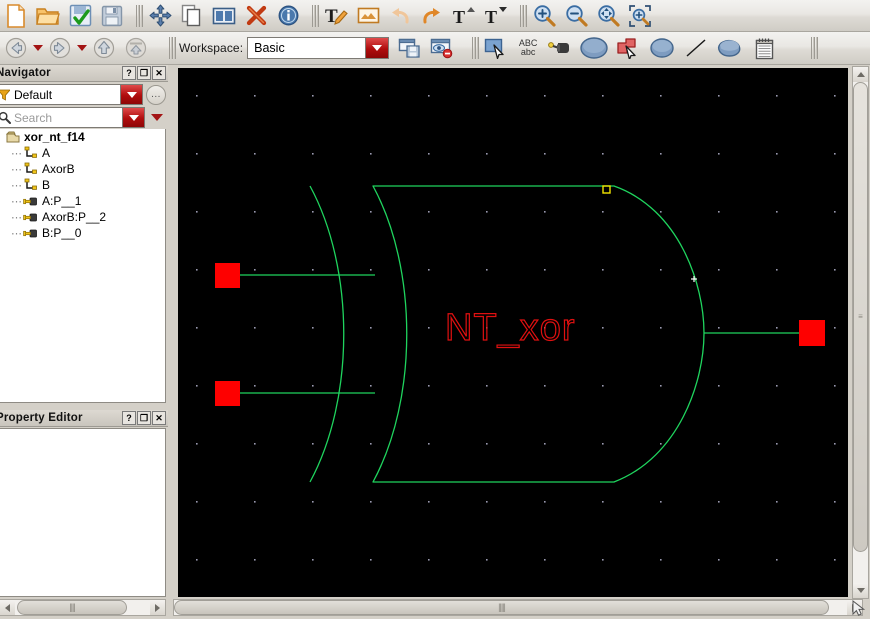  What do you see at coordinates (288, 16) in the screenshot?
I see `info-button` at bounding box center [288, 16].